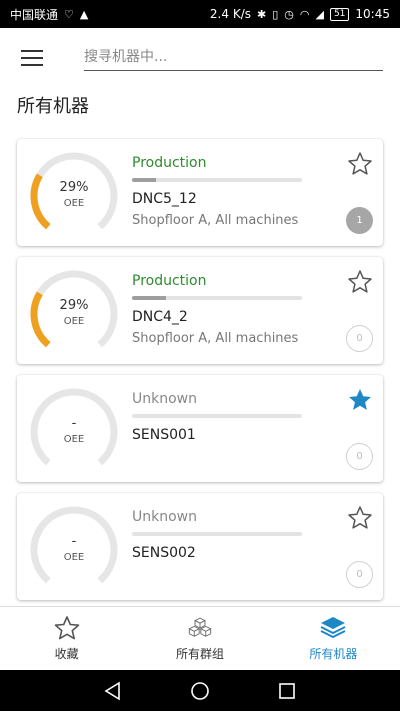  I want to click on recents-square-icon, so click(286, 690).